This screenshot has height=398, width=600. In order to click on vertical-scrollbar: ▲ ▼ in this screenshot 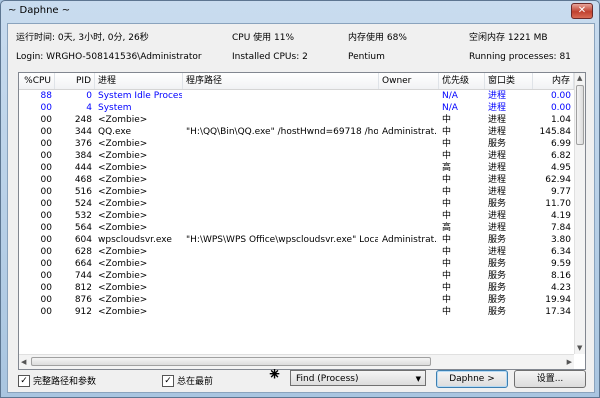, I will do `click(579, 213)`.